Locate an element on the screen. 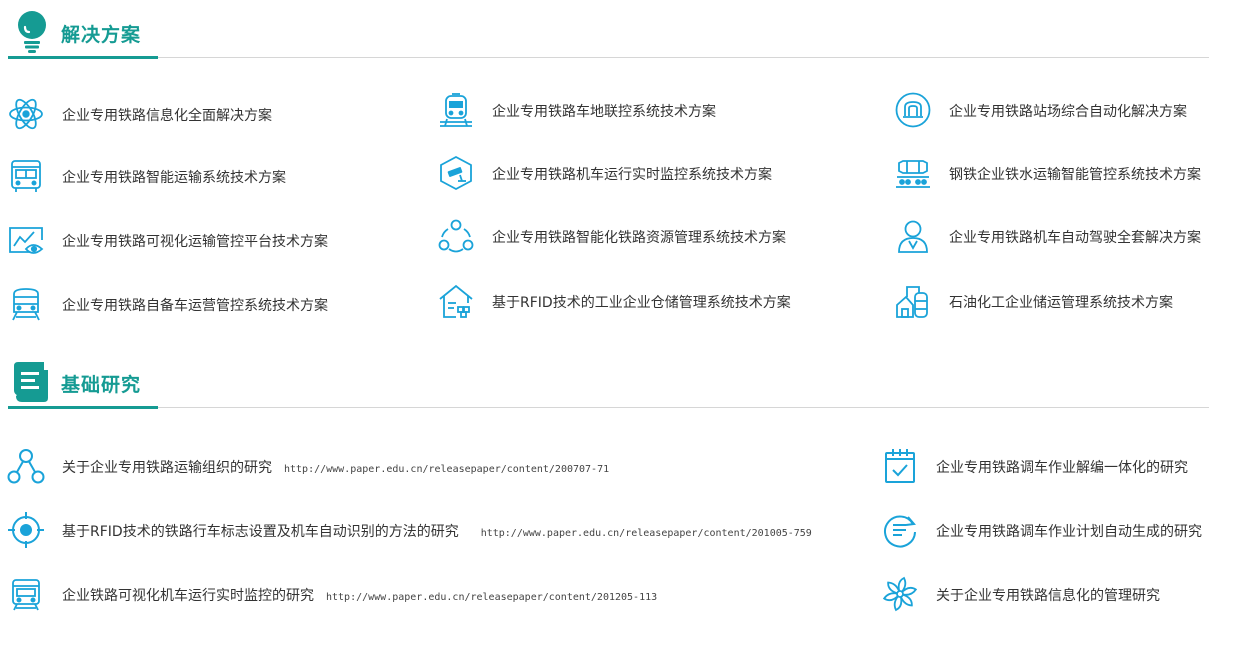  train-front-icon is located at coordinates (456, 110).